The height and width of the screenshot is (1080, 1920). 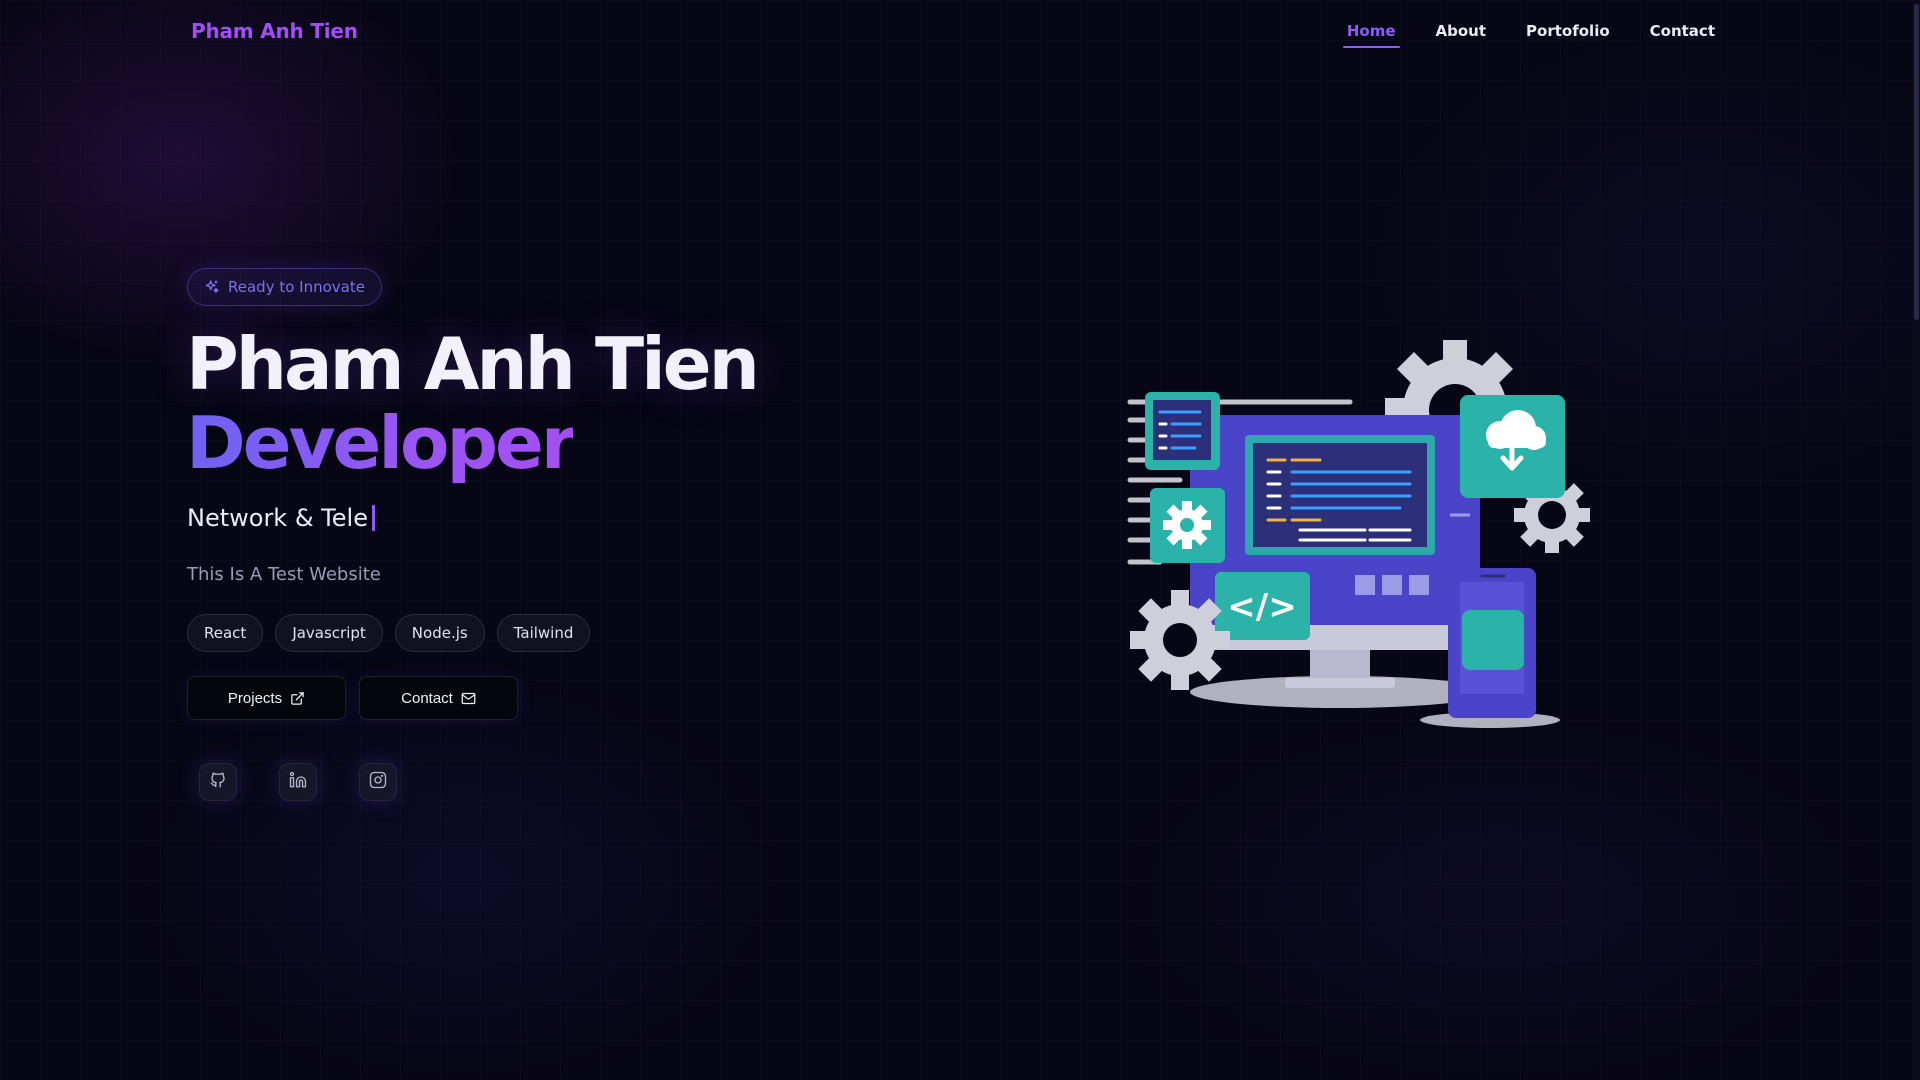 I want to click on tag-tailwind: Tailwind, so click(x=543, y=633).